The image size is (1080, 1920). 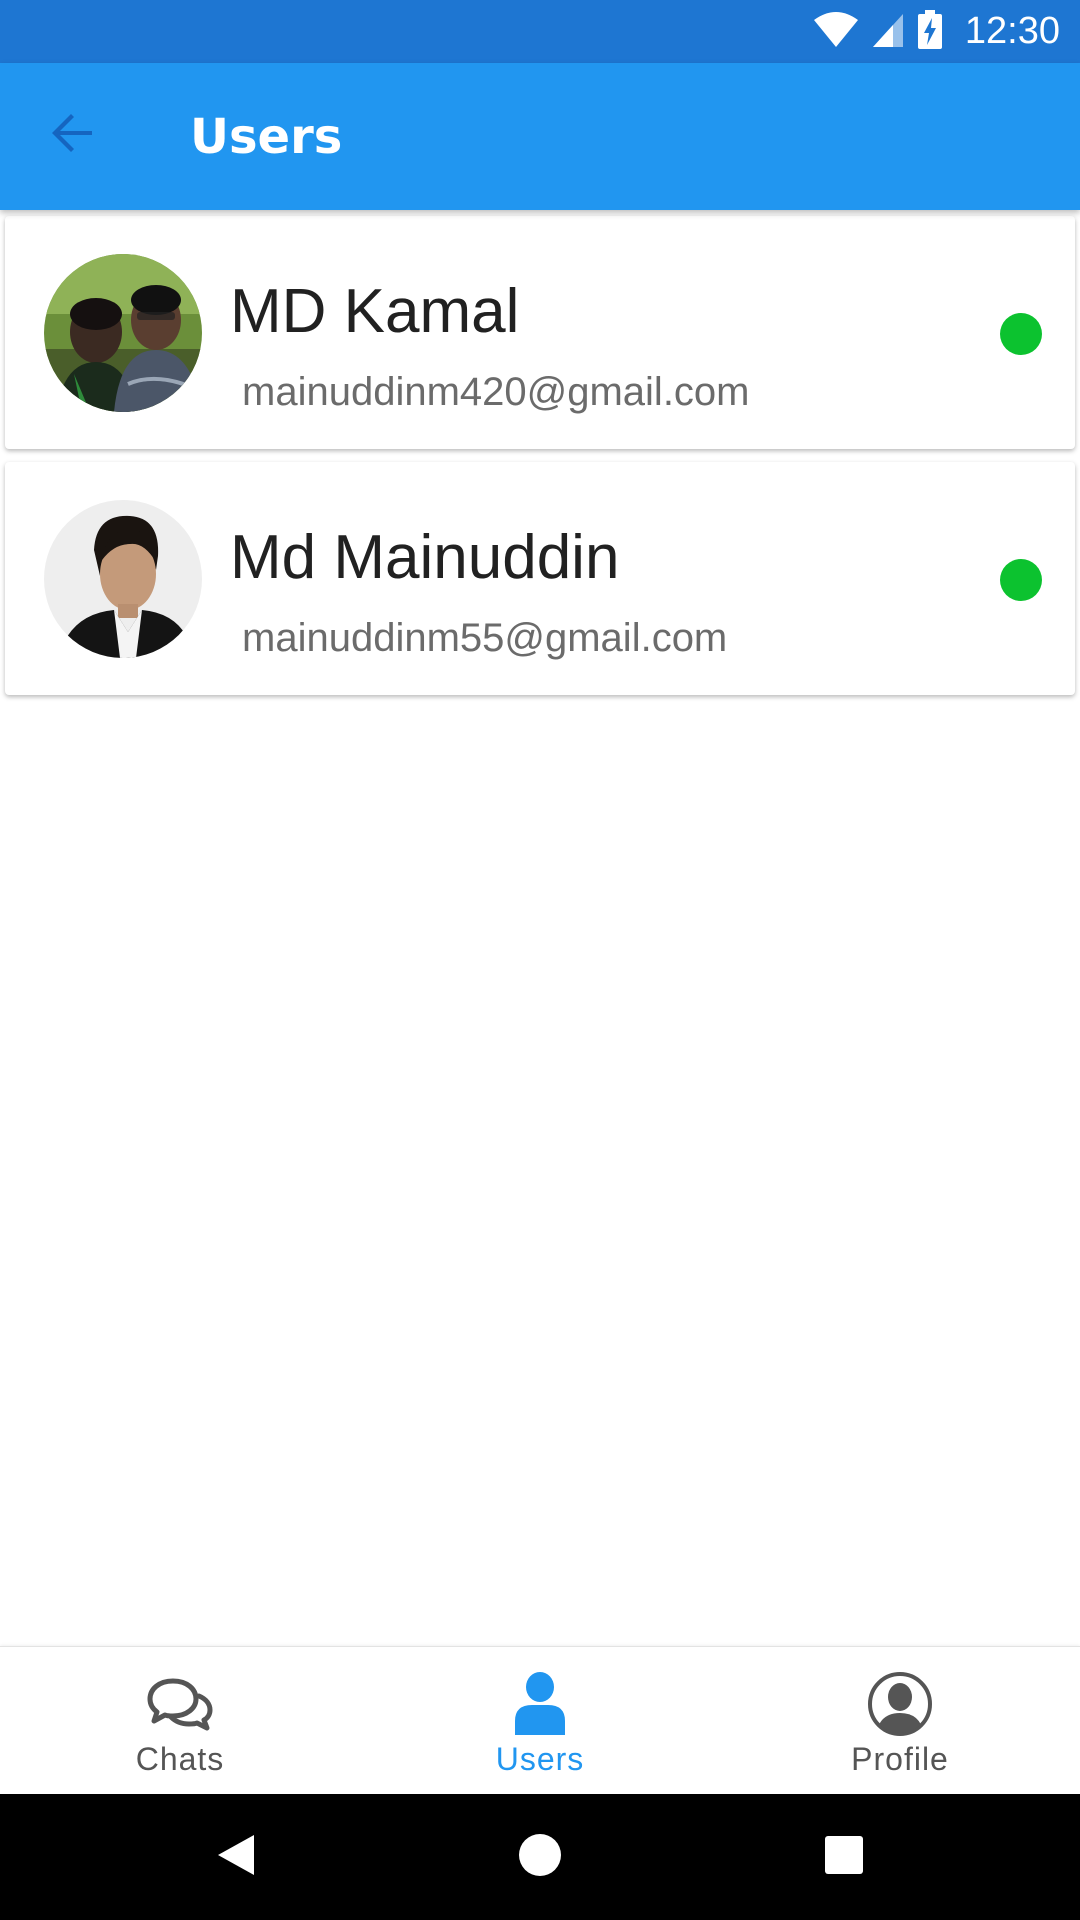 I want to click on bottom-navigation: Chats Users Profile, so click(x=540, y=1720).